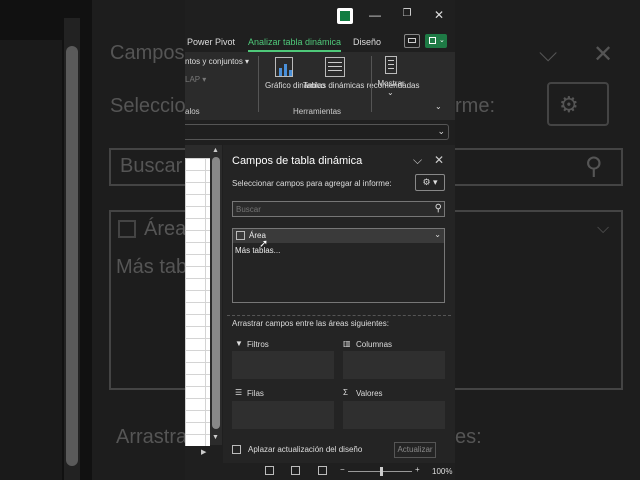  What do you see at coordinates (417, 469) in the screenshot?
I see `zoom-in-icon: +` at bounding box center [417, 469].